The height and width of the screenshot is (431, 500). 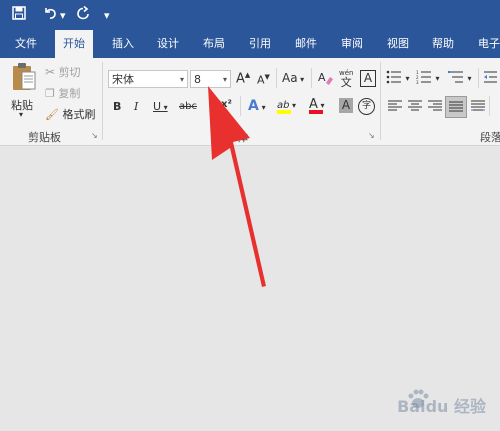 What do you see at coordinates (423, 77) in the screenshot?
I see `numbered-list-icon: 123` at bounding box center [423, 77].